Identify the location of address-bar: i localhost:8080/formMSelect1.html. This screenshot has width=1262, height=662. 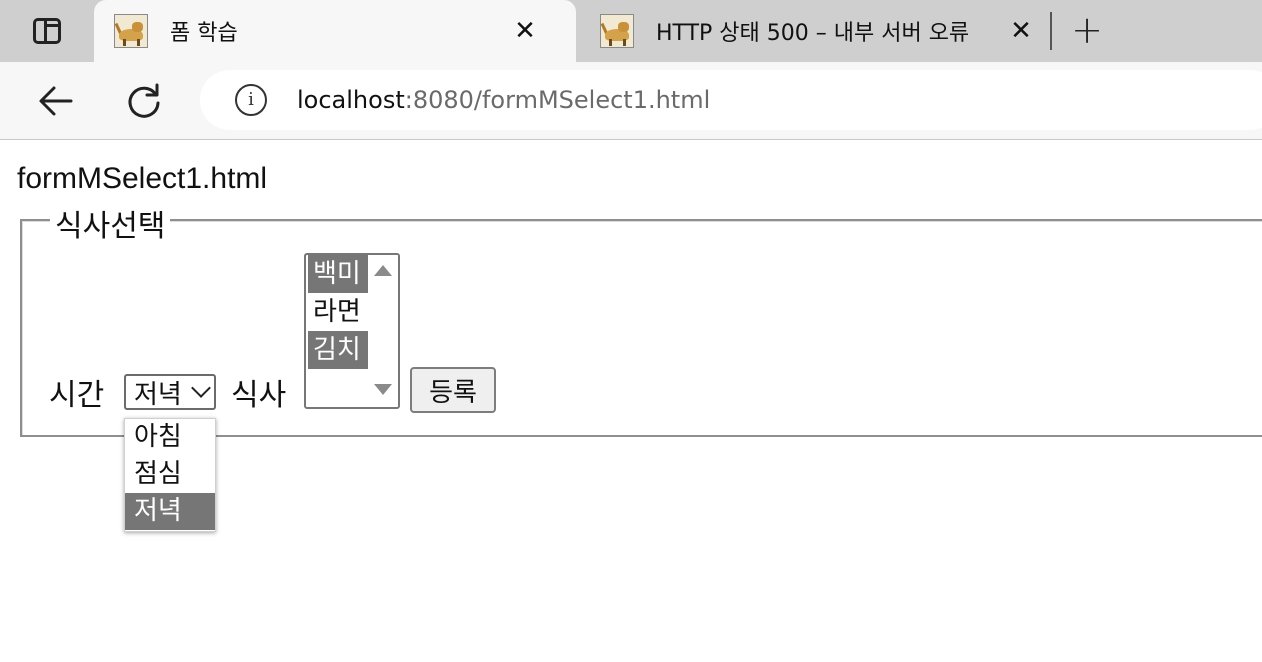
(731, 100).